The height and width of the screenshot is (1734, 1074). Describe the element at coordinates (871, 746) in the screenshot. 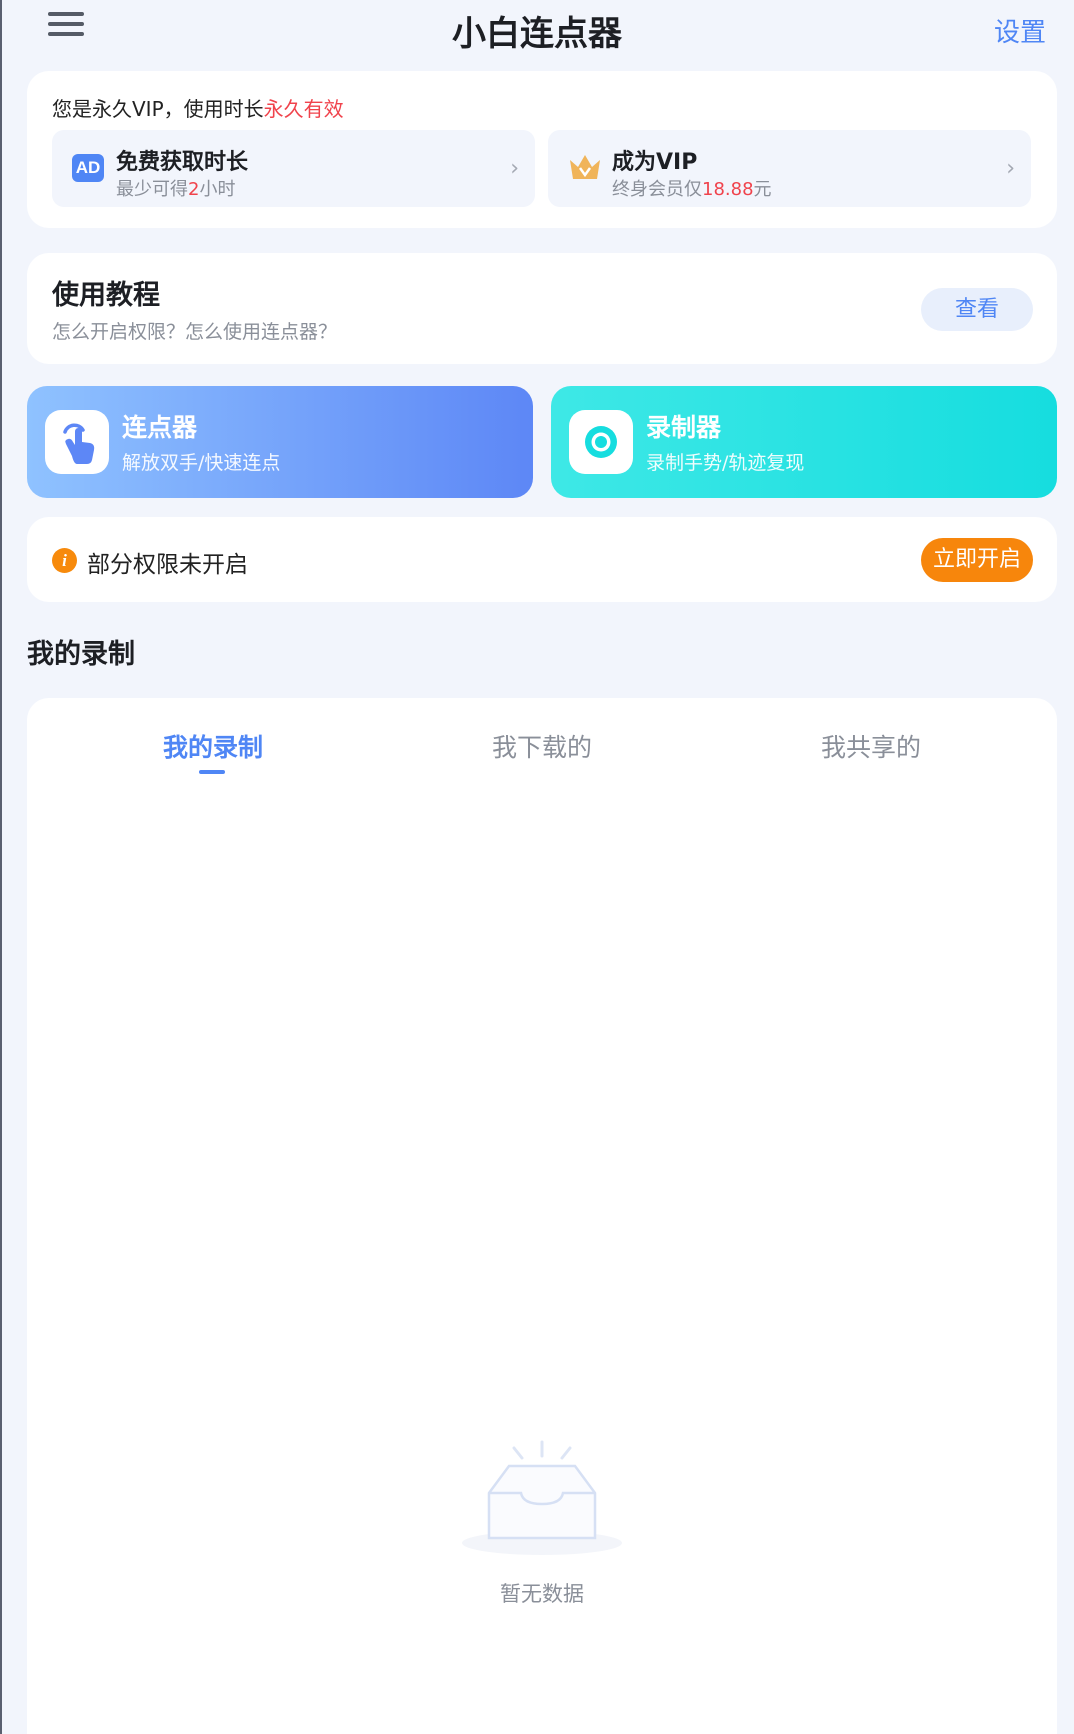

I see `tab-my-shared: 我共享的` at that location.